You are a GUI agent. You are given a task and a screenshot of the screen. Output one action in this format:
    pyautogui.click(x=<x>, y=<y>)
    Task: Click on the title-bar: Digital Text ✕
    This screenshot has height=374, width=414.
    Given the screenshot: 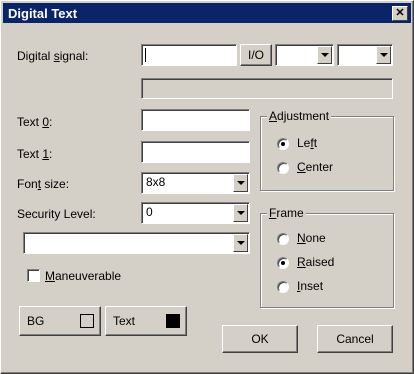 What is the action you would take?
    pyautogui.click(x=207, y=13)
    